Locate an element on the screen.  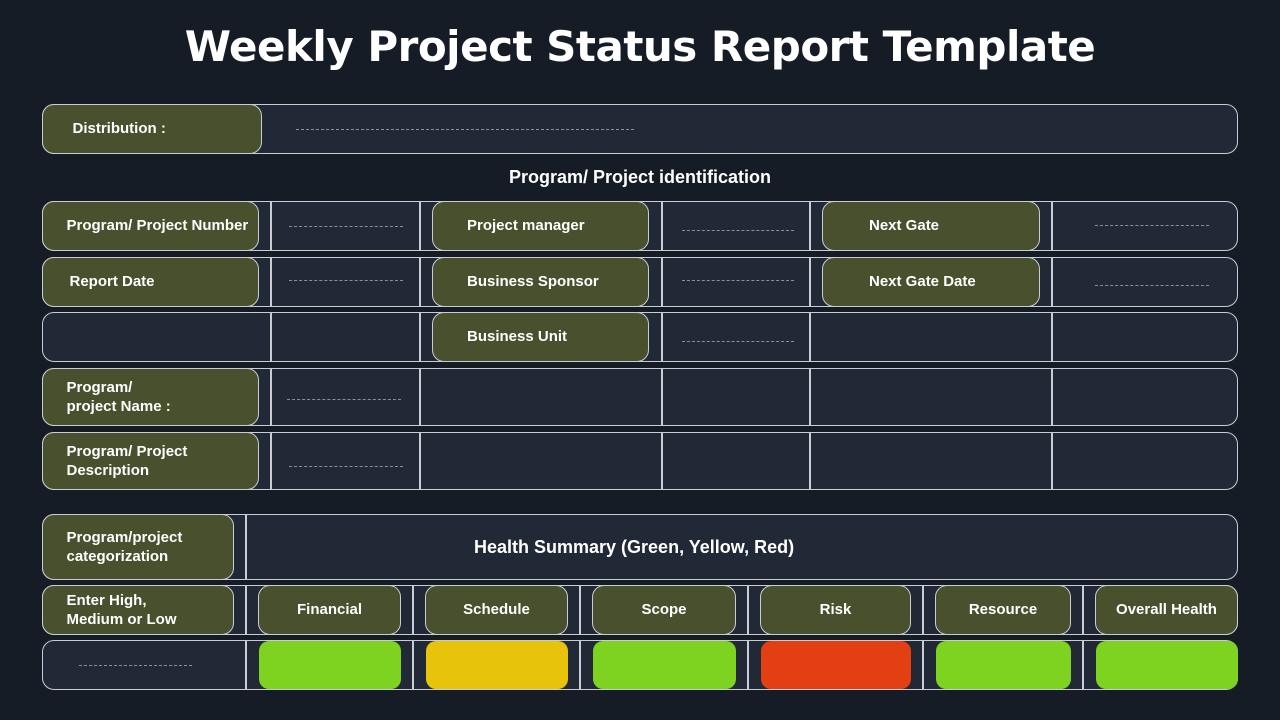
next-gate-label-text: Next Gate is located at coordinates (904, 225).